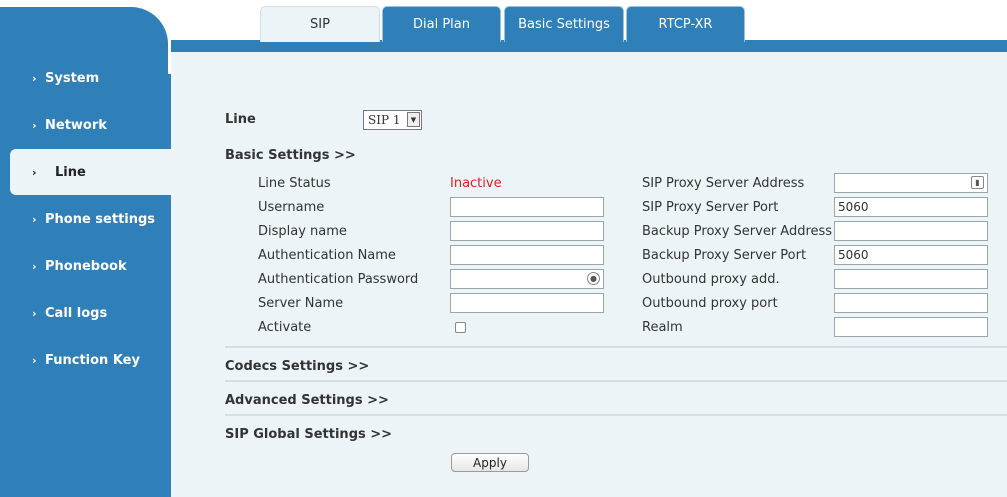 Image resolution: width=1007 pixels, height=497 pixels. What do you see at coordinates (460, 327) in the screenshot?
I see `activate-checkbox` at bounding box center [460, 327].